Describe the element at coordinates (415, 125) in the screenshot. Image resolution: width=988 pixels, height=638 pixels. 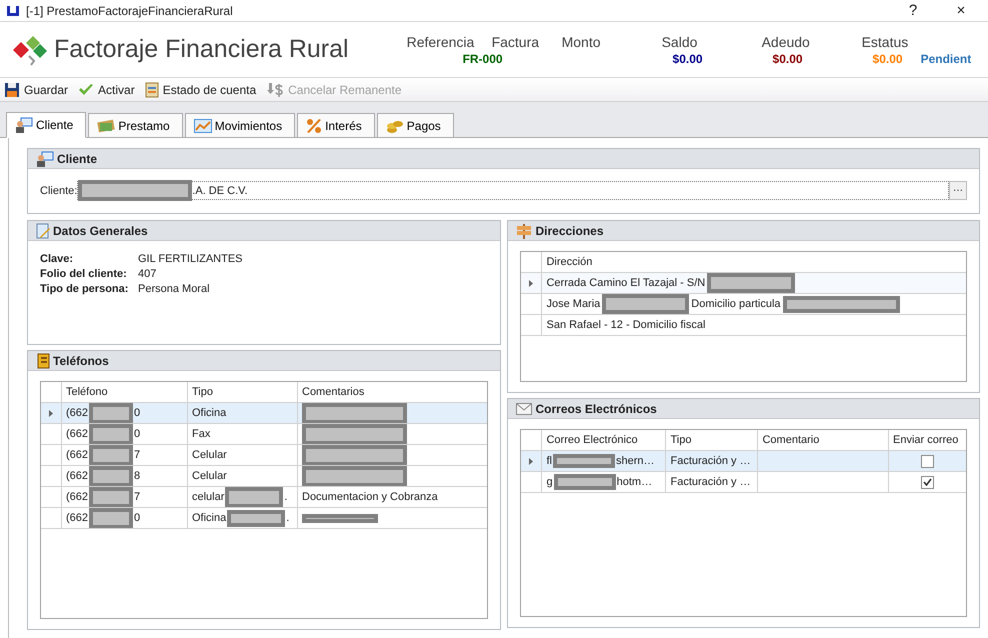
I see `tab: Pagos` at that location.